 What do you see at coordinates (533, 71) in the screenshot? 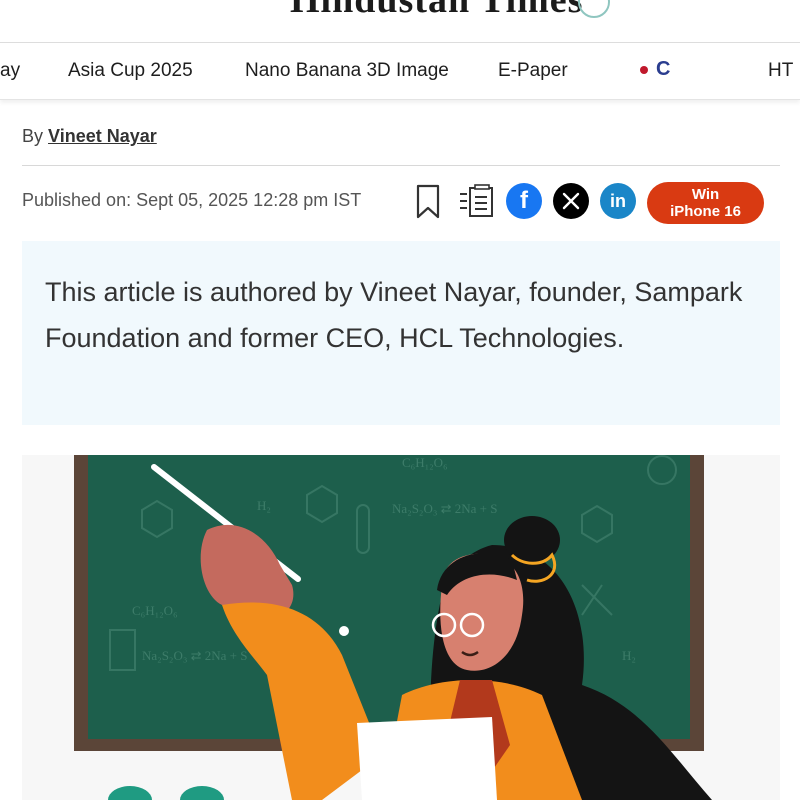
I see `nav-item-epaper: E-Paper` at bounding box center [533, 71].